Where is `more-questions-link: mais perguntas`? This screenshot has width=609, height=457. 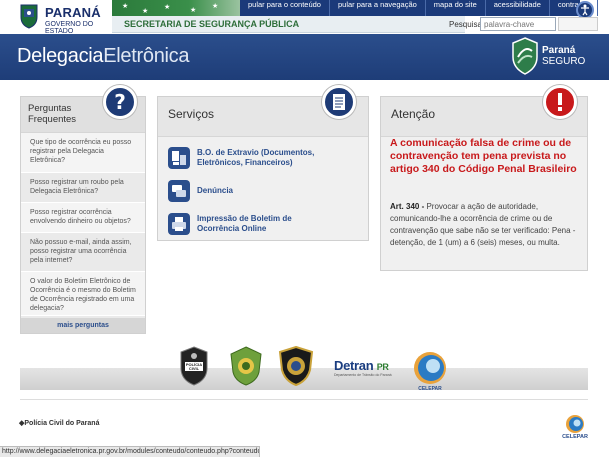 more-questions-link: mais perguntas is located at coordinates (83, 325).